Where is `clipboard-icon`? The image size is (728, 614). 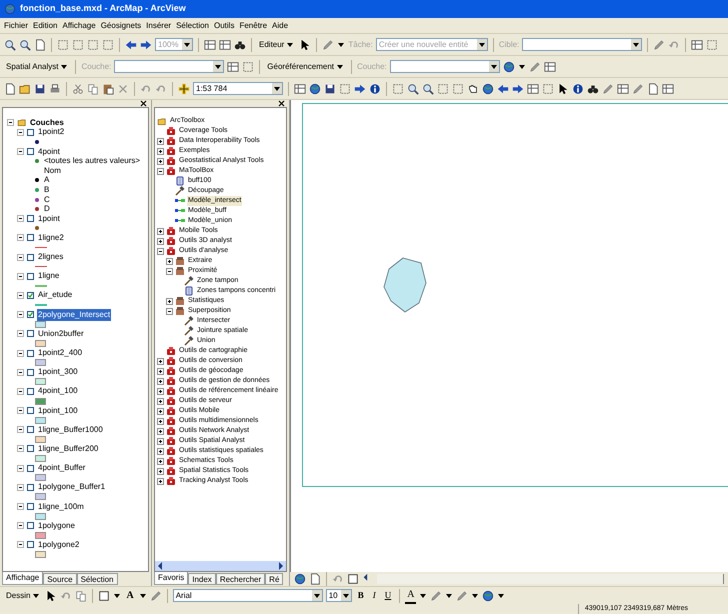 clipboard-icon is located at coordinates (108, 88).